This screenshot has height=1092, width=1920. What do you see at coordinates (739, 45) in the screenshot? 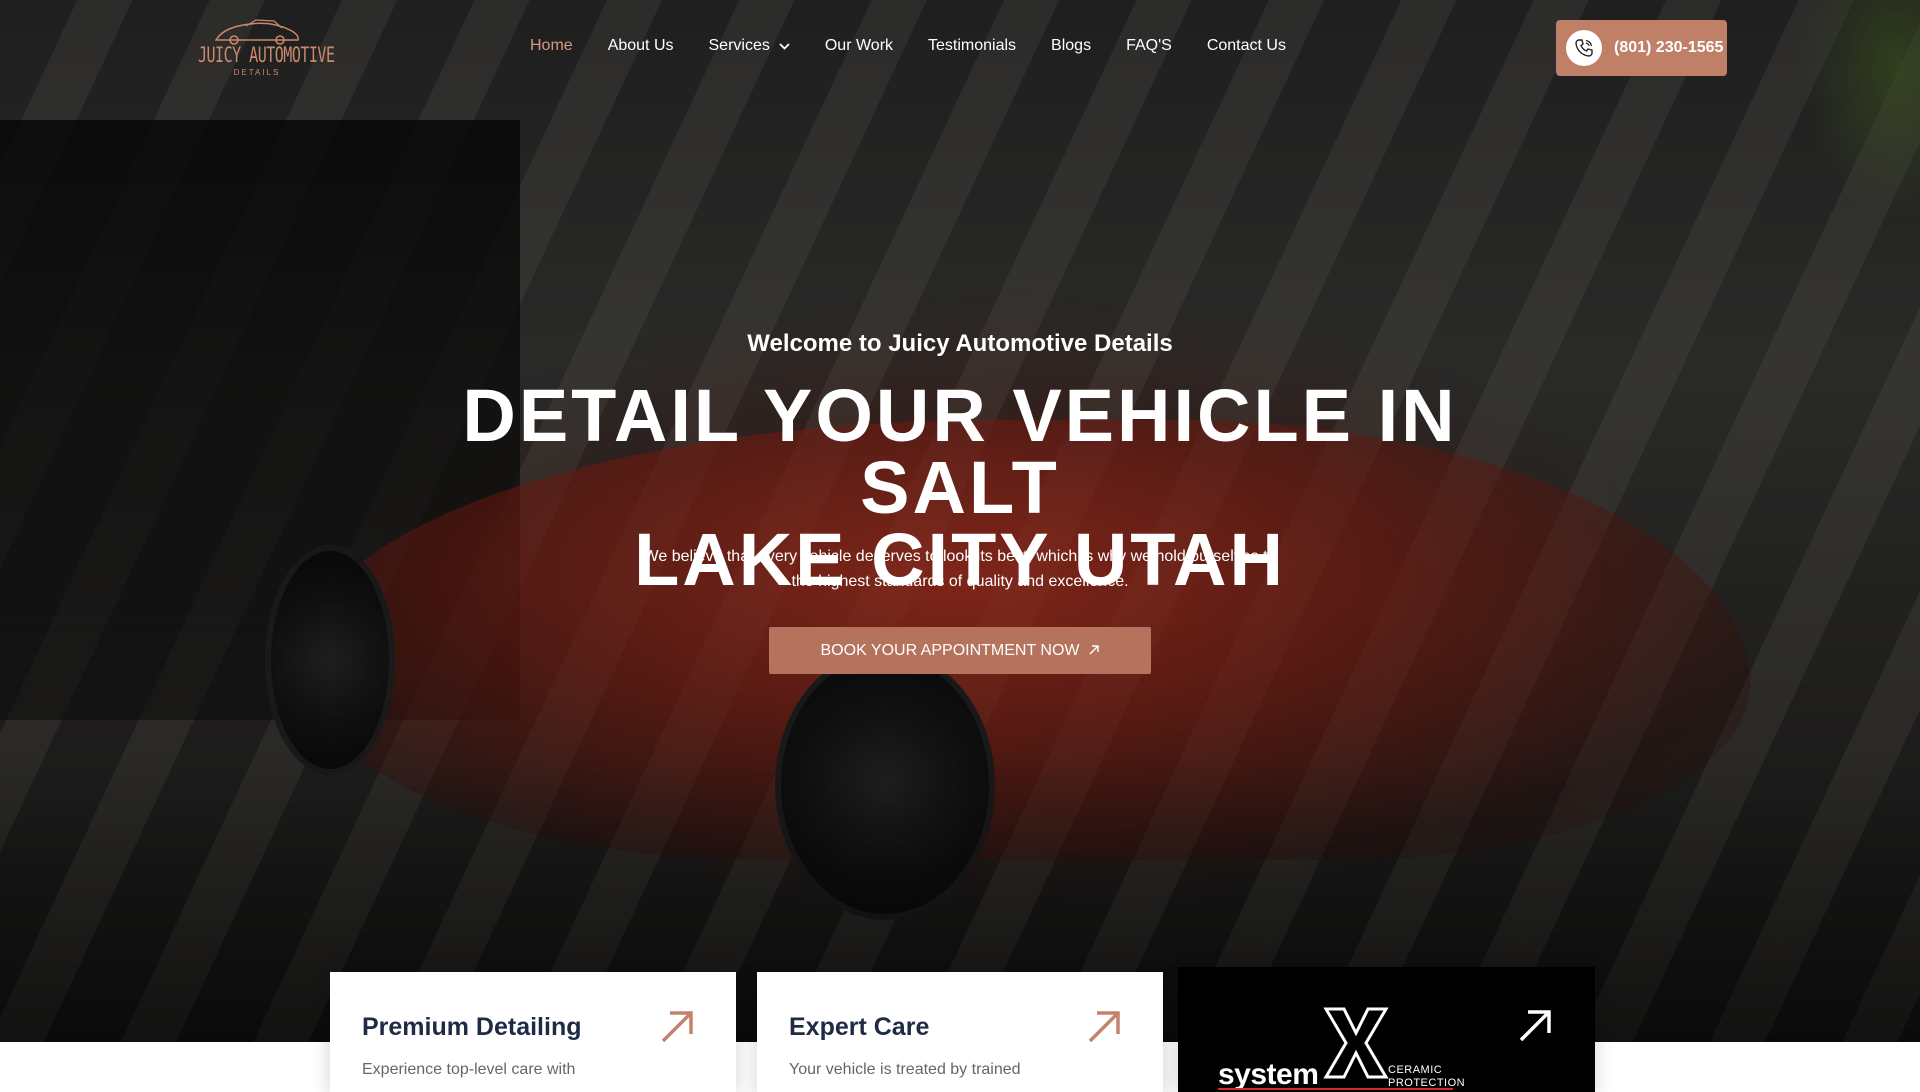
I see `nav-services-label: Services` at bounding box center [739, 45].